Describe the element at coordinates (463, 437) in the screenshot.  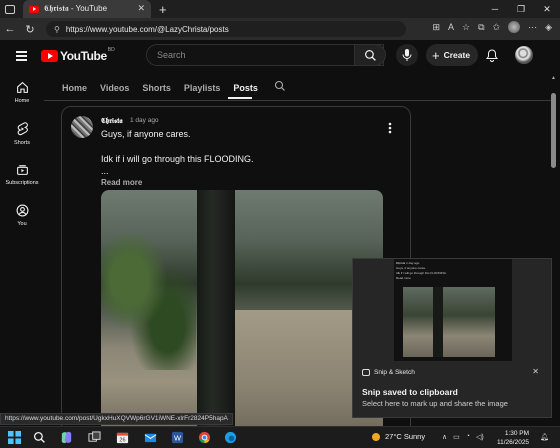
I see `system-tray: ∧ ▭ ◔ ◁)` at that location.